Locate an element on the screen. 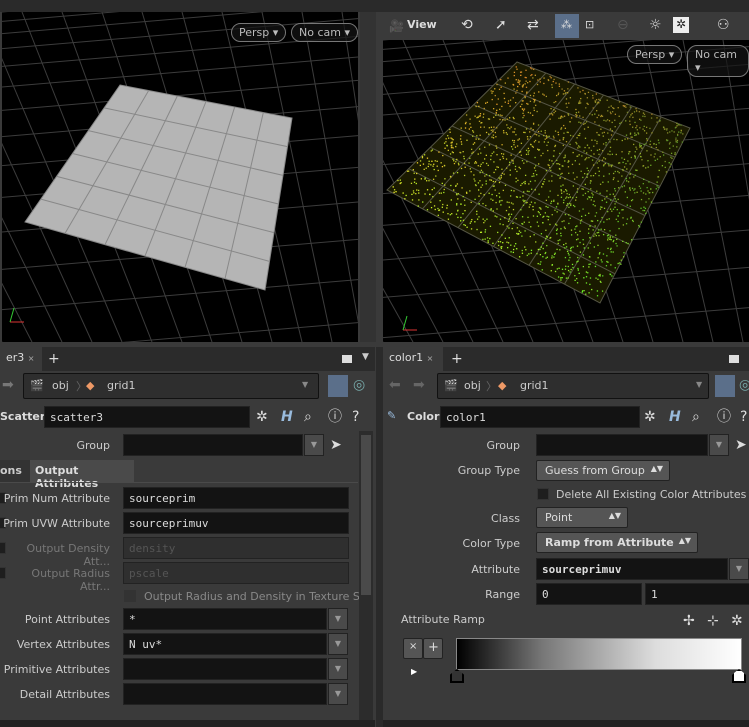  tab-options: ons is located at coordinates (15, 471).